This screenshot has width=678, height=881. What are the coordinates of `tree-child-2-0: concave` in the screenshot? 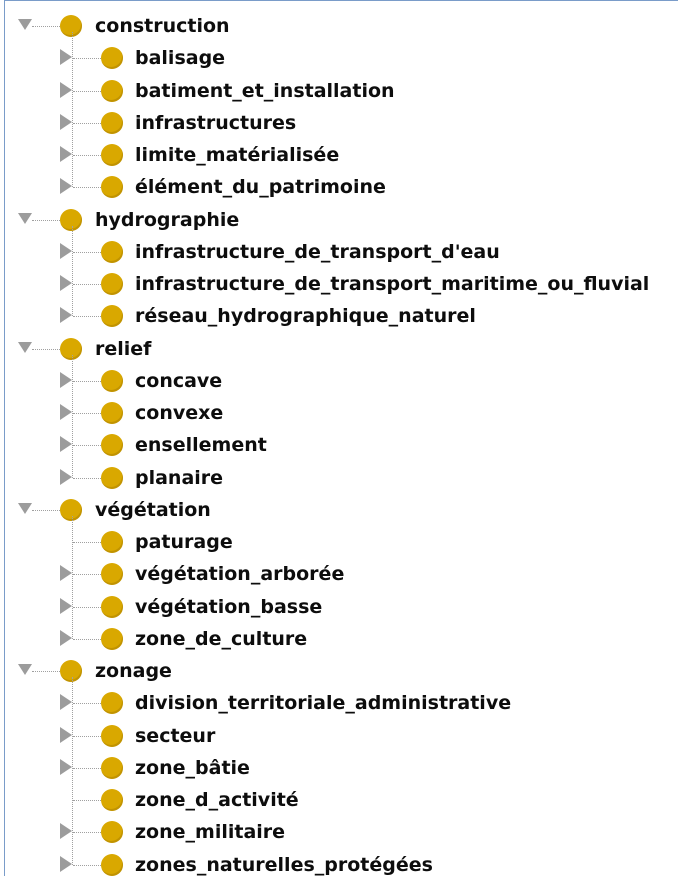 It's located at (341, 381).